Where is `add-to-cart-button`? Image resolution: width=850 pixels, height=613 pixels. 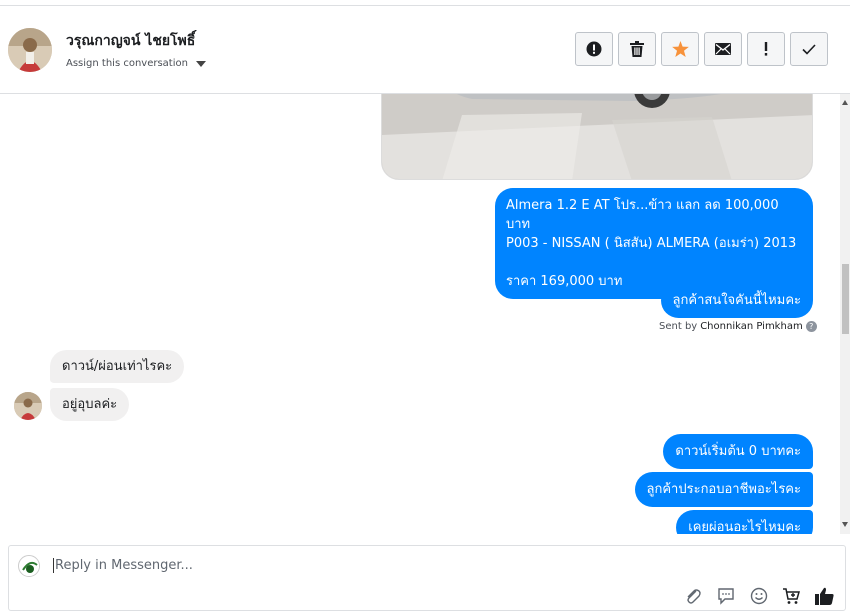 add-to-cart-button is located at coordinates (791, 595).